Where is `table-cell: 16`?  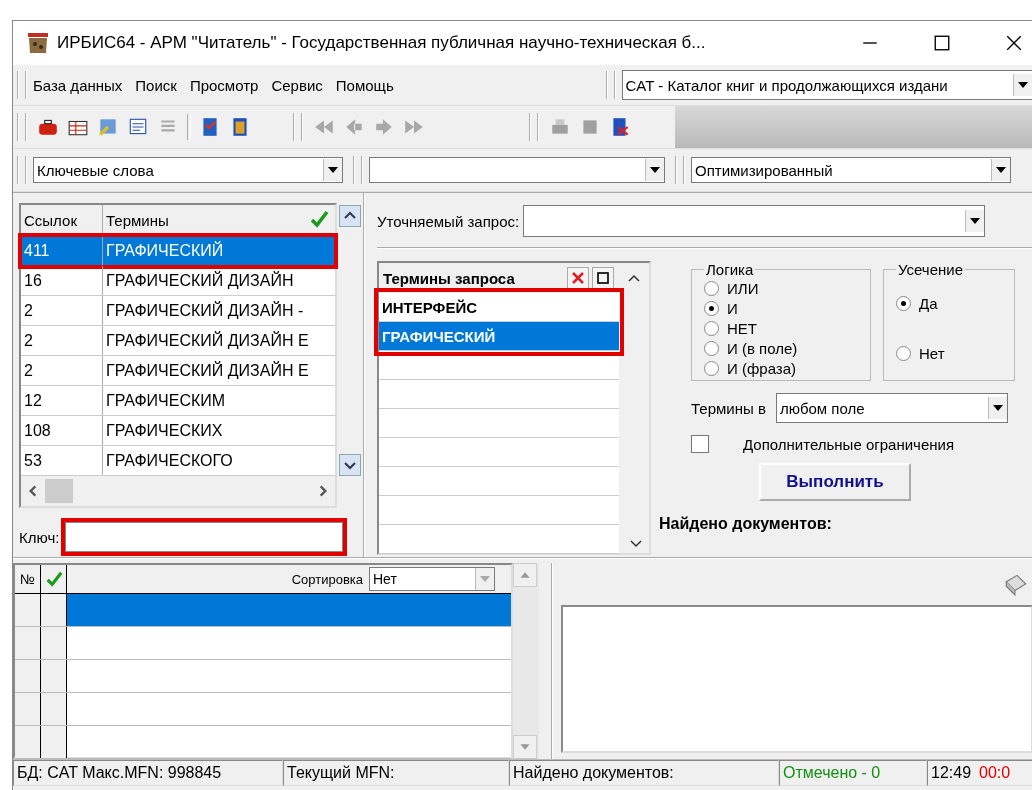 table-cell: 16 is located at coordinates (62, 280).